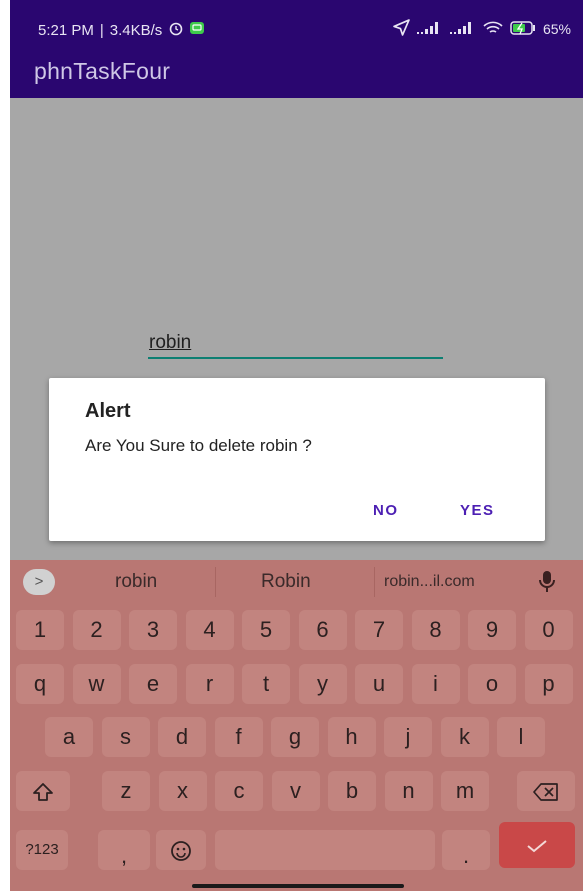  Describe the element at coordinates (325, 850) in the screenshot. I see `space-key` at that location.